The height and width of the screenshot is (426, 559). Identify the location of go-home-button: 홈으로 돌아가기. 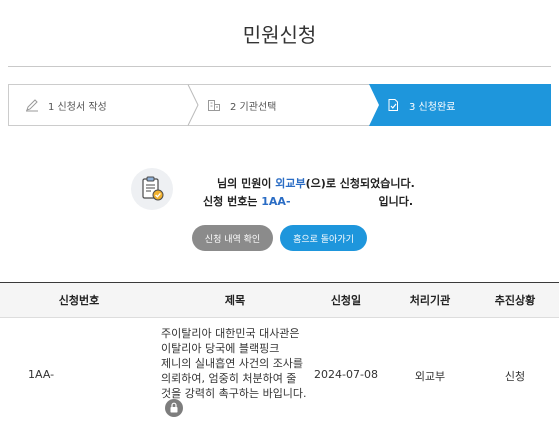
(323, 238).